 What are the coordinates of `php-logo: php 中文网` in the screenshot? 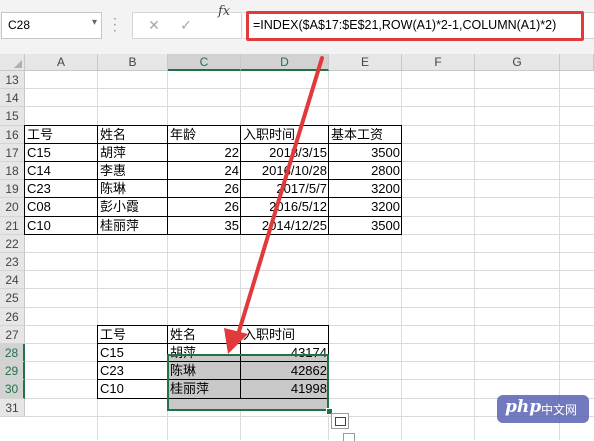 It's located at (543, 409).